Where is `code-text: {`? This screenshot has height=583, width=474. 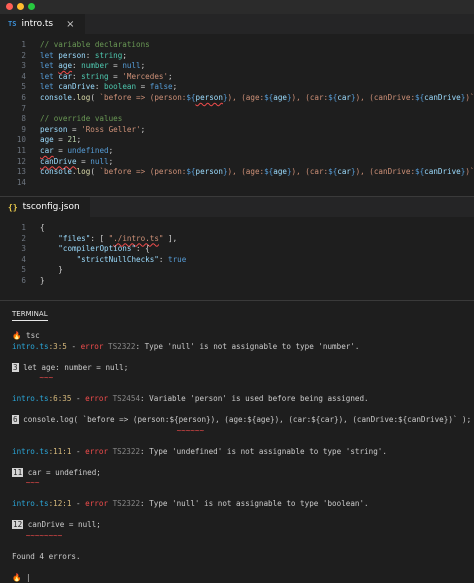 code-text: { is located at coordinates (42, 228).